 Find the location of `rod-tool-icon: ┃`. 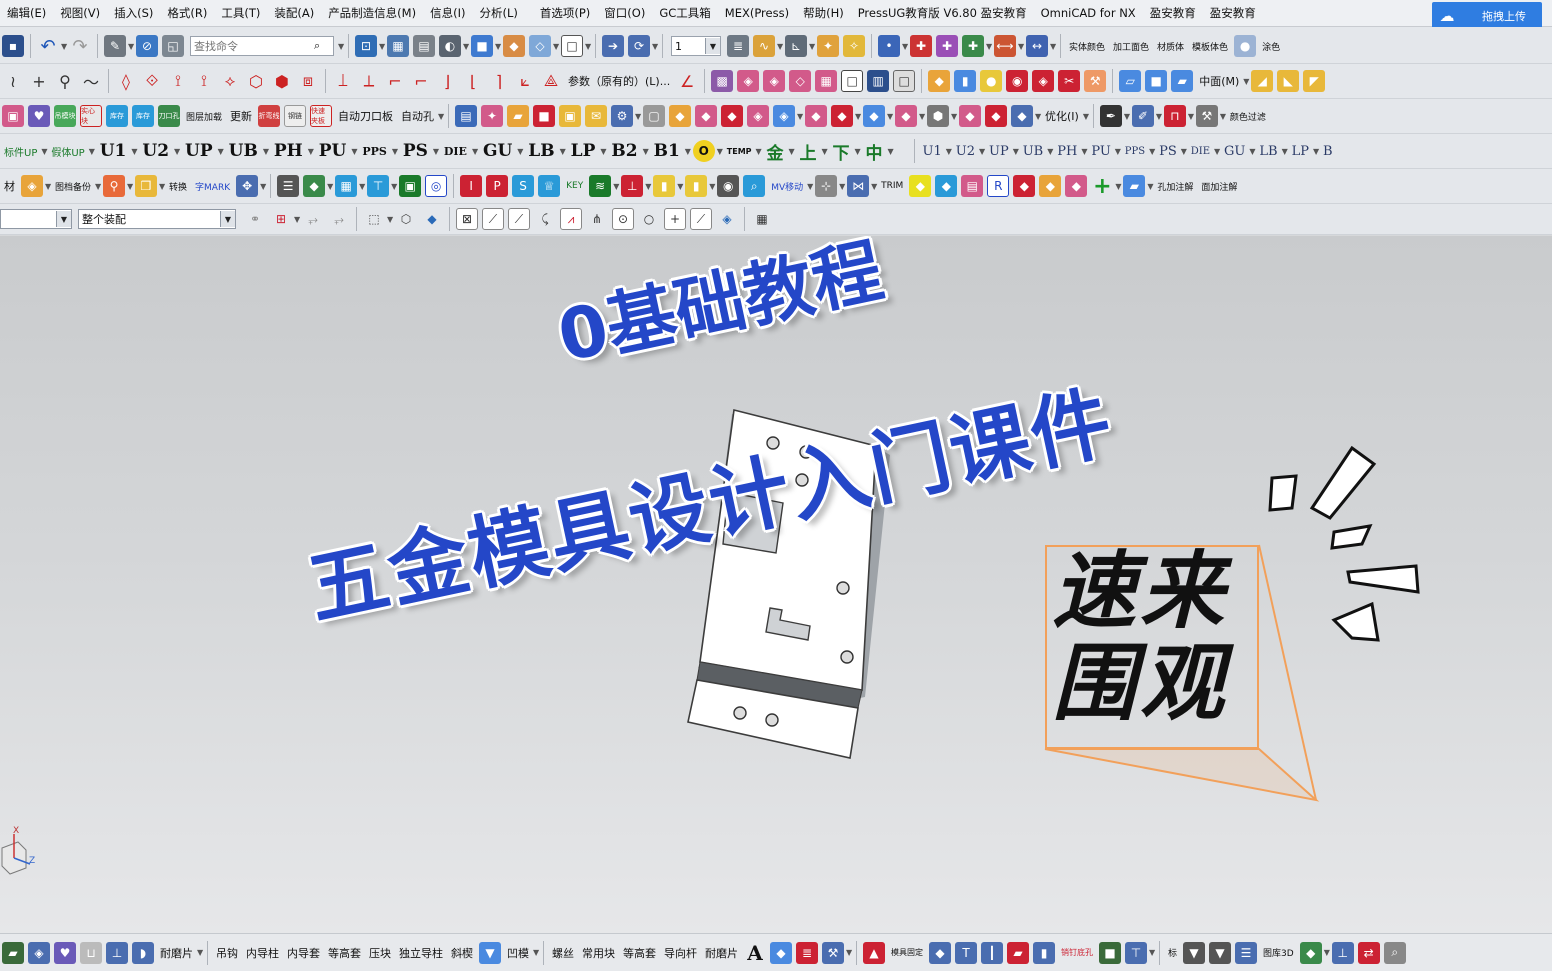

rod-tool-icon: ┃ is located at coordinates (992, 952).